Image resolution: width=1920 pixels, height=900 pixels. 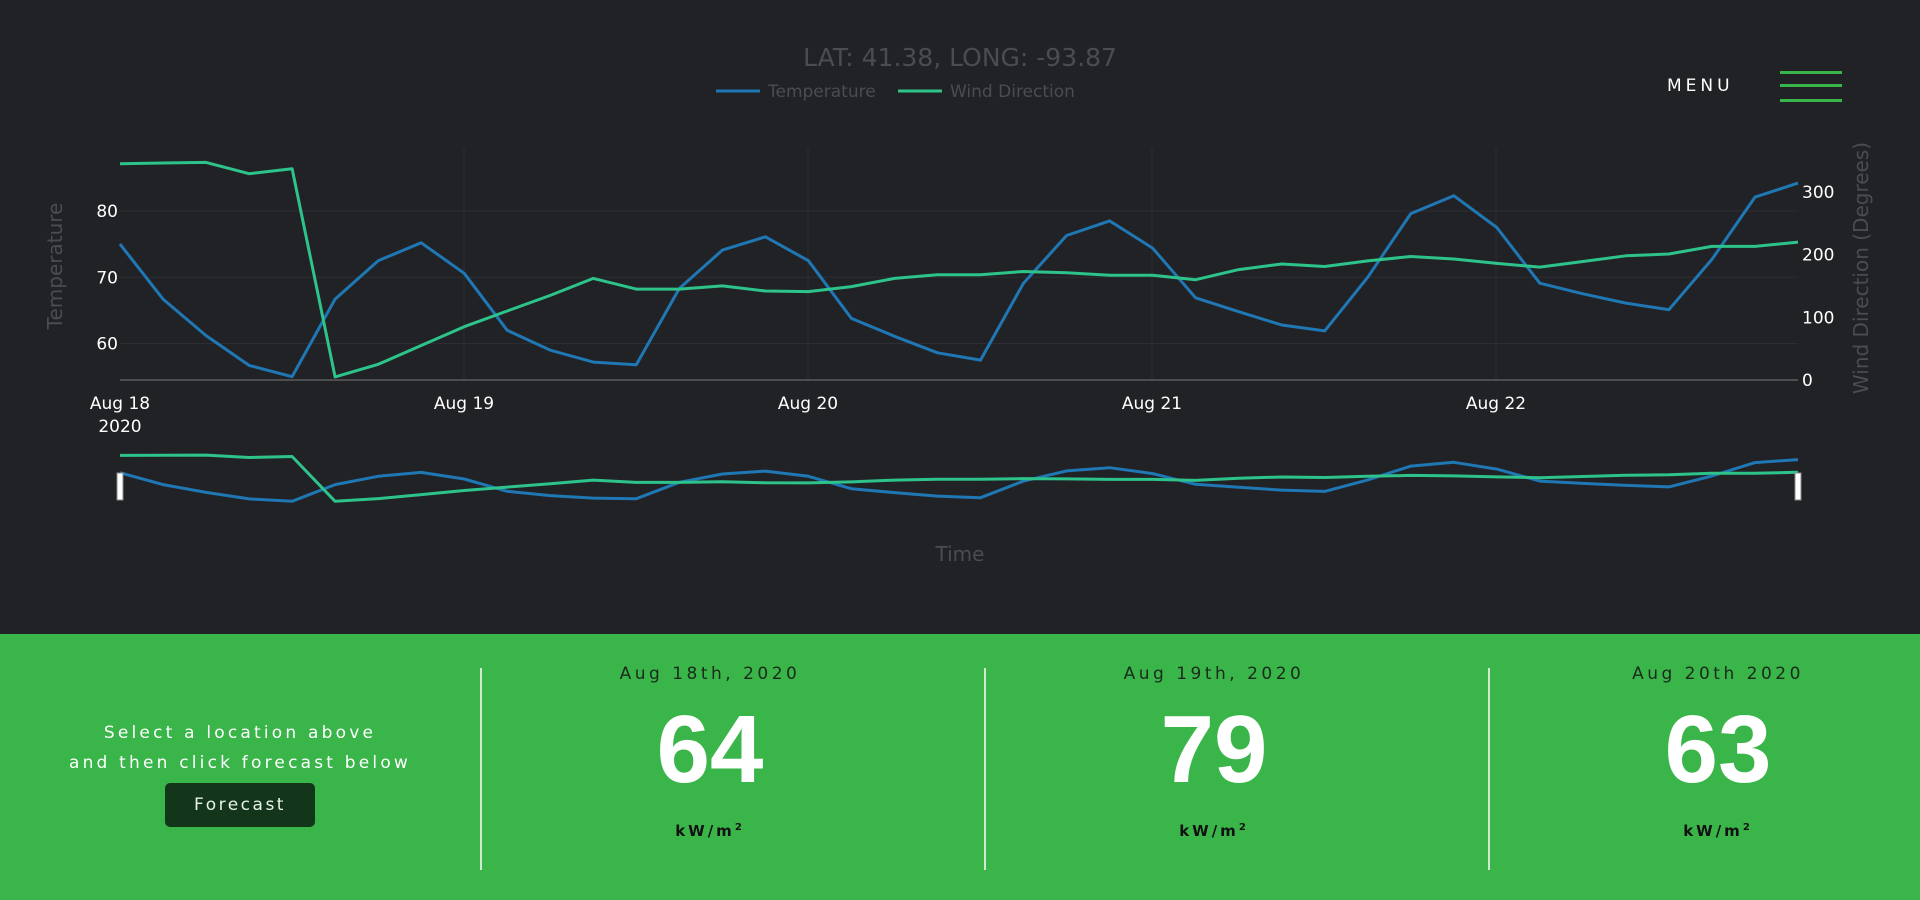 What do you see at coordinates (808, 404) in the screenshot?
I see `x-tick-label: Aug 20` at bounding box center [808, 404].